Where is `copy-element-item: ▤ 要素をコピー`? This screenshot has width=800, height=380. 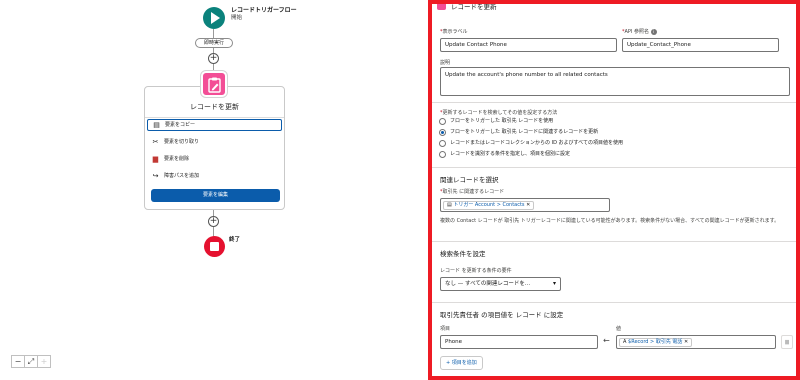 copy-element-item: ▤ 要素をコピー is located at coordinates (214, 125).